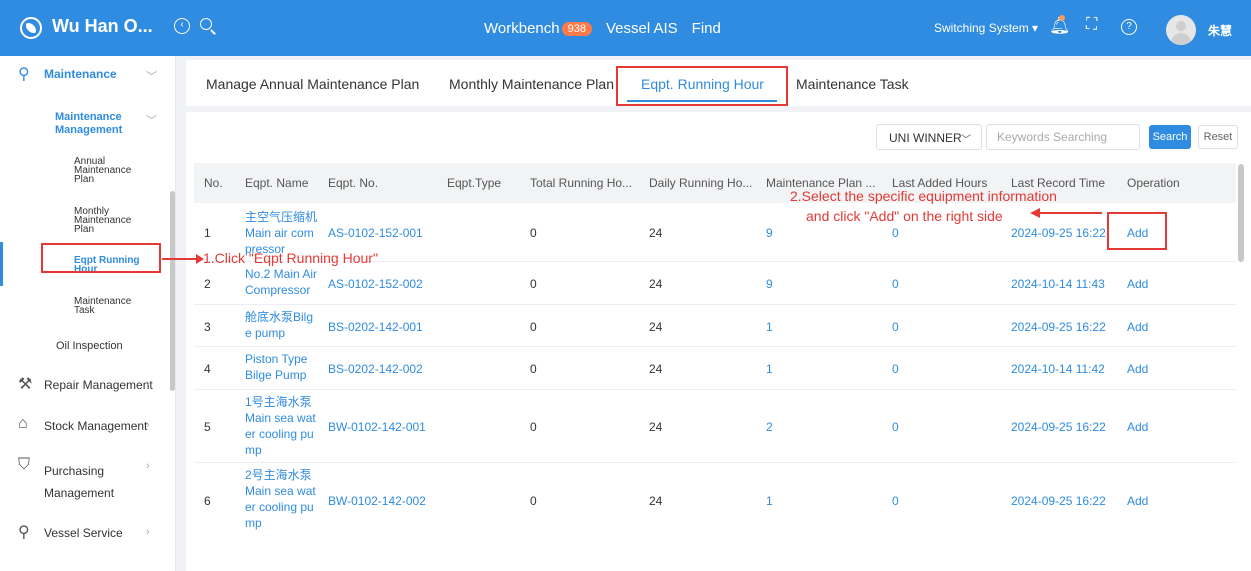 The width and height of the screenshot is (1251, 571). Describe the element at coordinates (1, 264) in the screenshot. I see `active-indicator` at that location.